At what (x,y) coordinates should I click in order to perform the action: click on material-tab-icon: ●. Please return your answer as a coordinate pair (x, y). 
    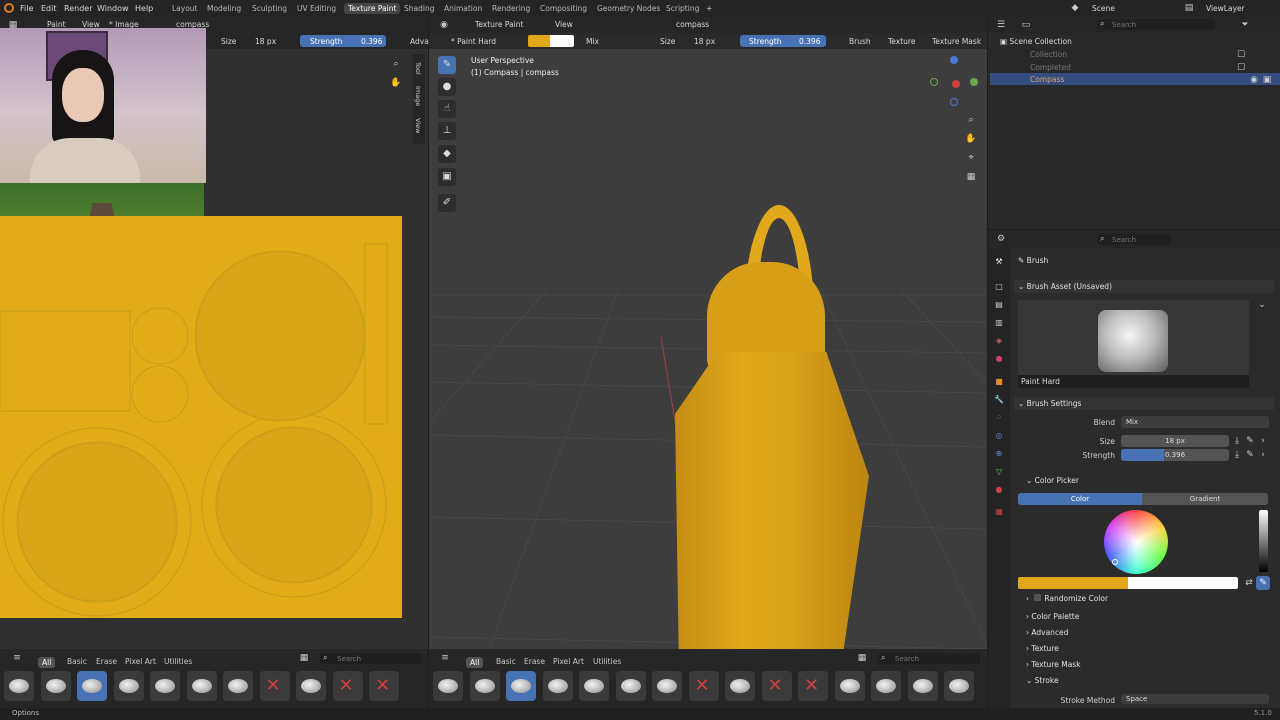
    Looking at the image, I should click on (999, 490).